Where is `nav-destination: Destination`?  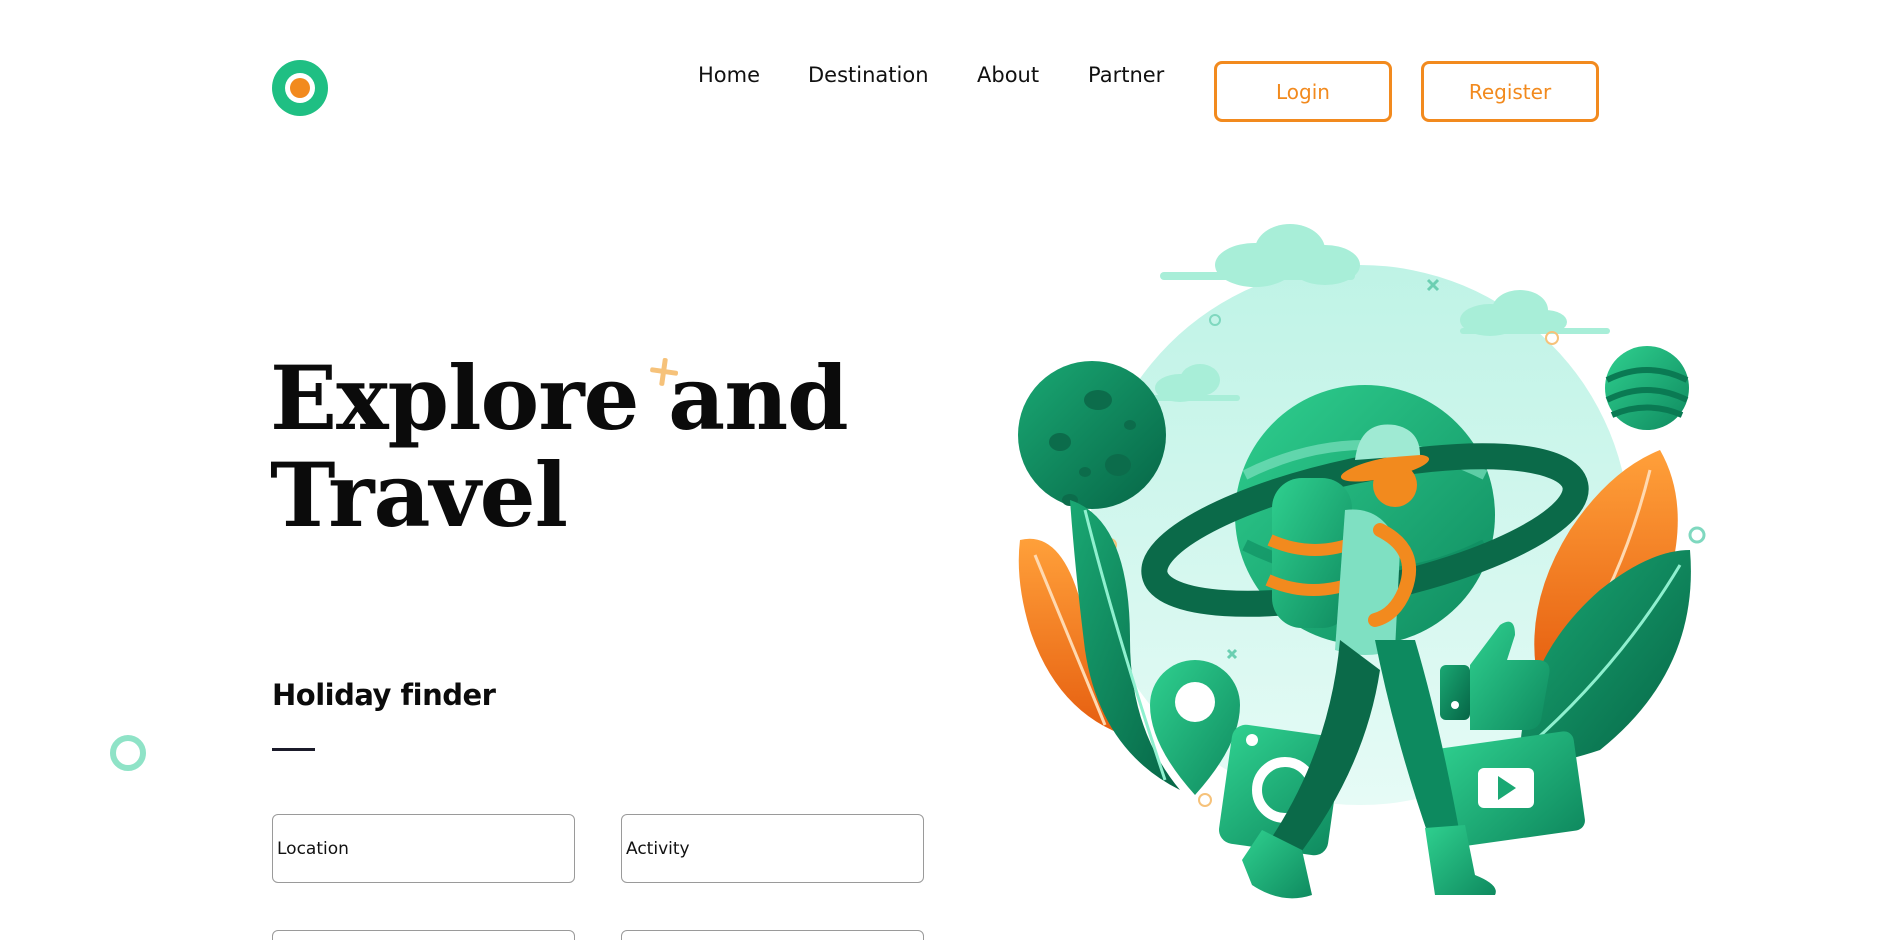
nav-destination: Destination is located at coordinates (868, 75).